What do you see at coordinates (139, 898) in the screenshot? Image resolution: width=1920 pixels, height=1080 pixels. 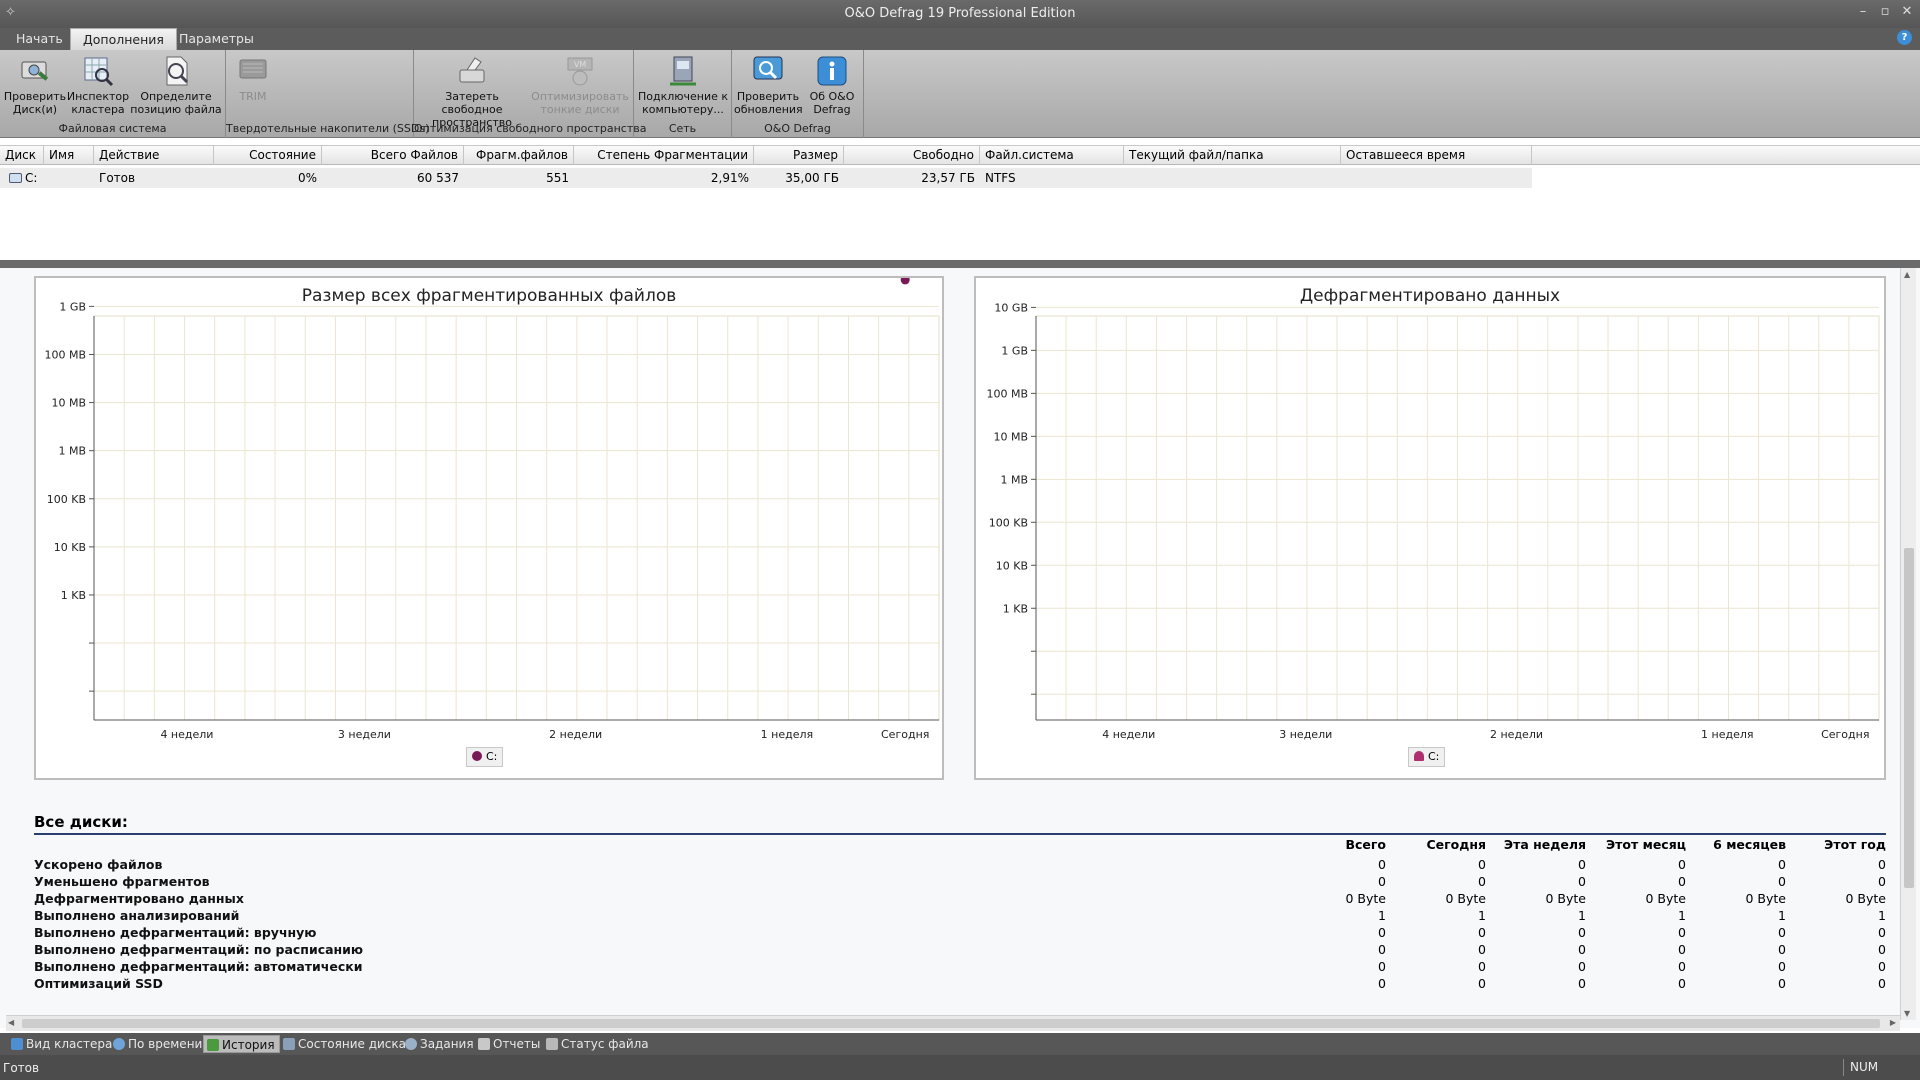 I see `stats-row-label: Дефрагментировано данных` at bounding box center [139, 898].